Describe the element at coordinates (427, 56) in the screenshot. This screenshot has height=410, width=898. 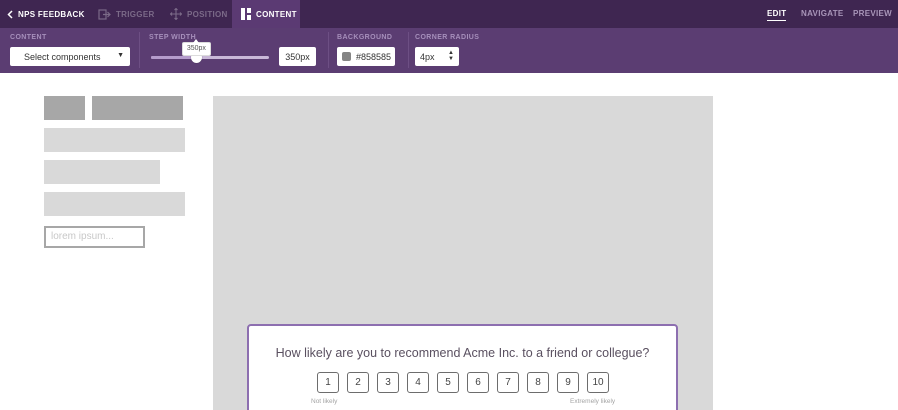
I see `corner-radius-value: 4px` at that location.